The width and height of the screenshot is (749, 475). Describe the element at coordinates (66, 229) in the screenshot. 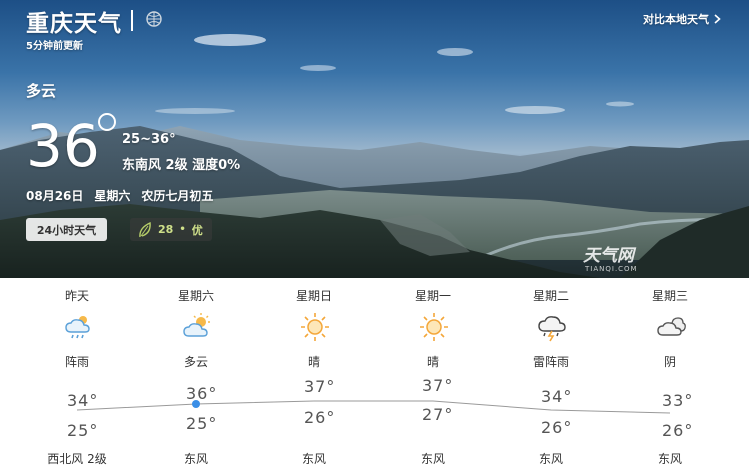

I see `hourly-weather-button: 24小时天气` at that location.